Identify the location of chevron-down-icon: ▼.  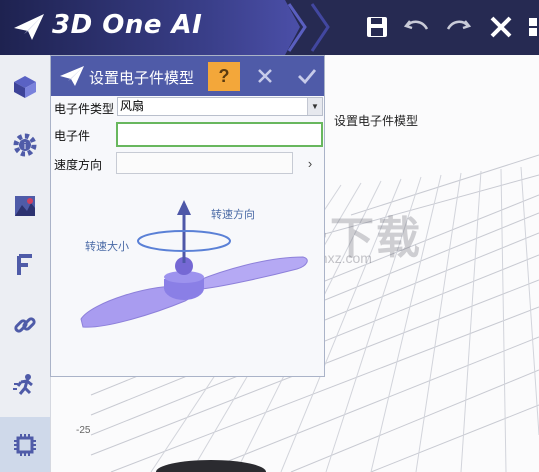
(314, 106).